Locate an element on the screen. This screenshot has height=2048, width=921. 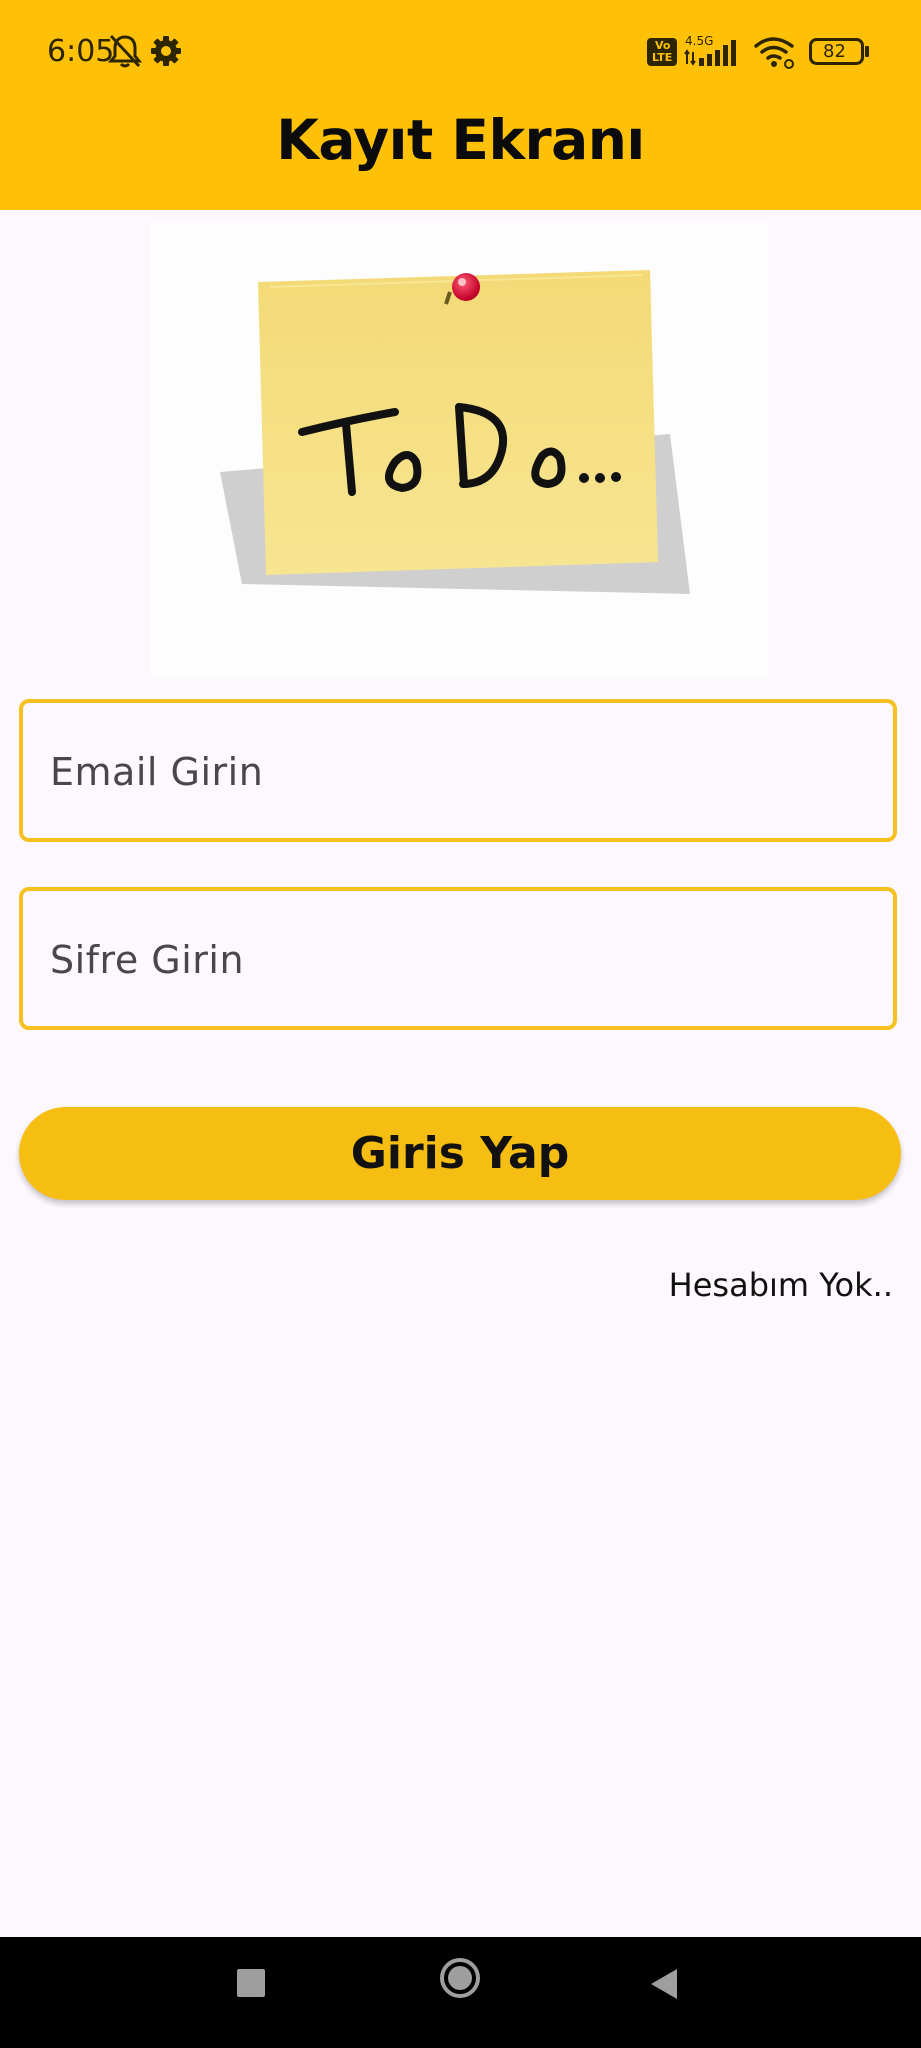
password-input is located at coordinates (460, 959).